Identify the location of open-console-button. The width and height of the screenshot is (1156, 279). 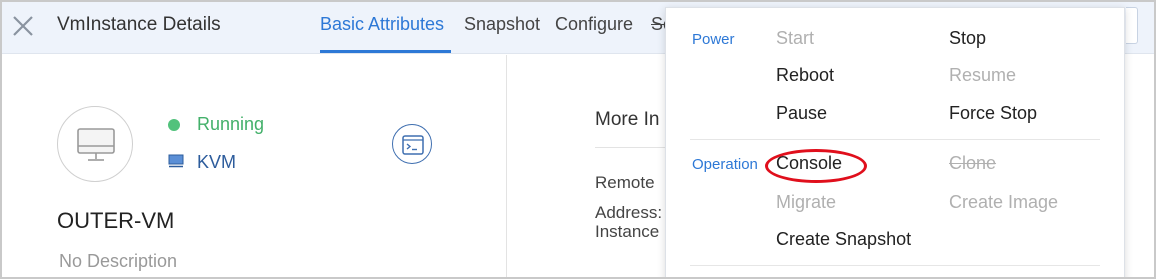
(412, 144).